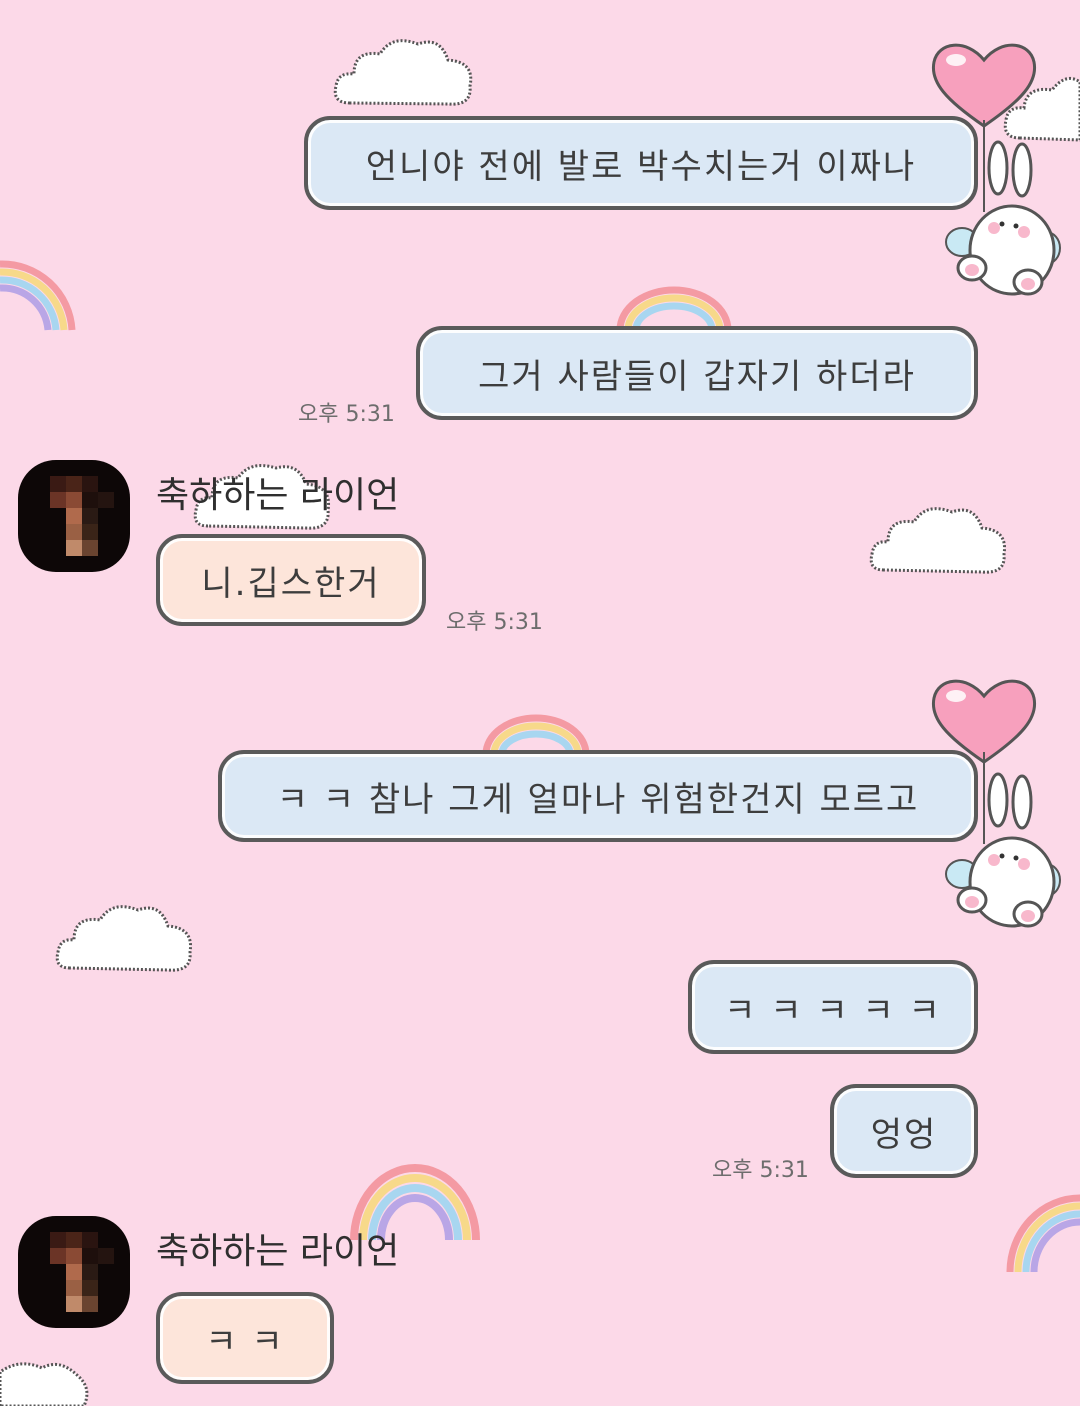 Image resolution: width=1080 pixels, height=1406 pixels. What do you see at coordinates (291, 580) in the screenshot?
I see `message-bubble-incoming: 니.깁스한거` at bounding box center [291, 580].